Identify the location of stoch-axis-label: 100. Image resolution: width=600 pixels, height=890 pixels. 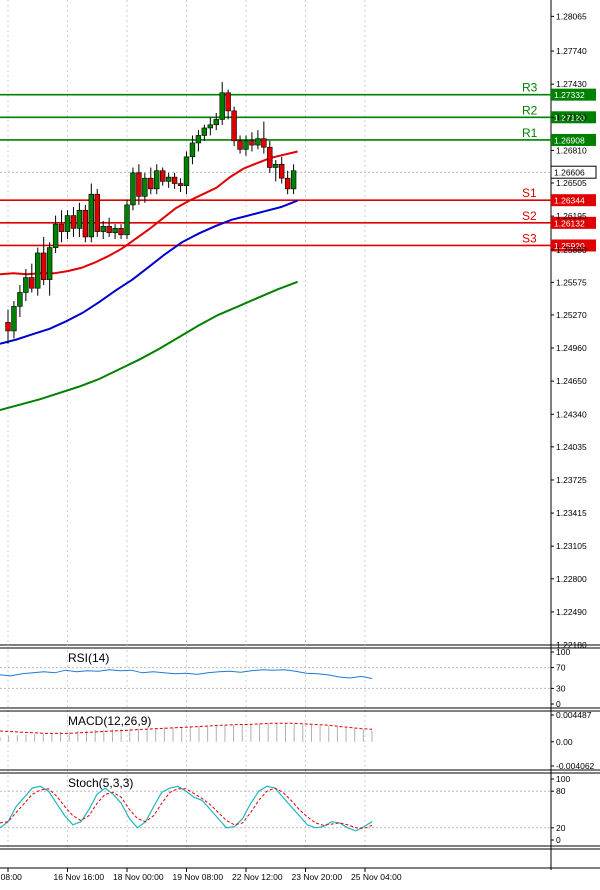
(563, 779).